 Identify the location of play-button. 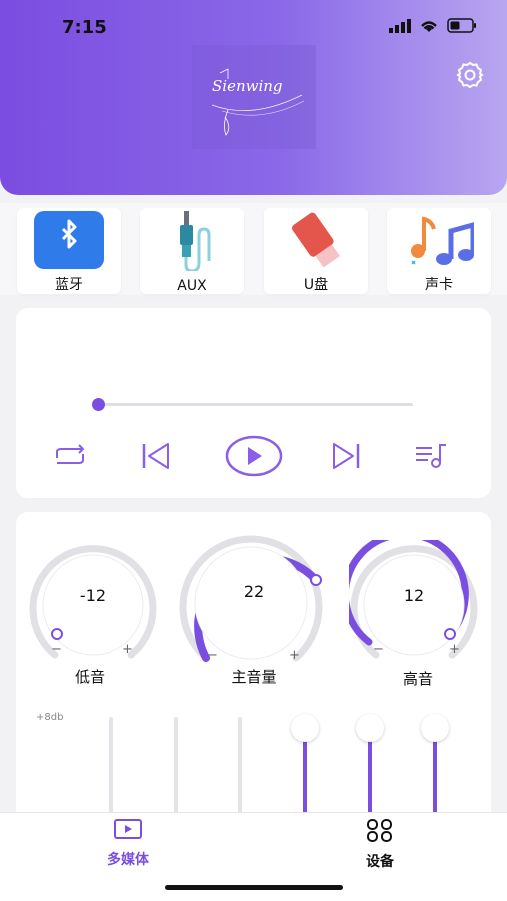
(254, 456).